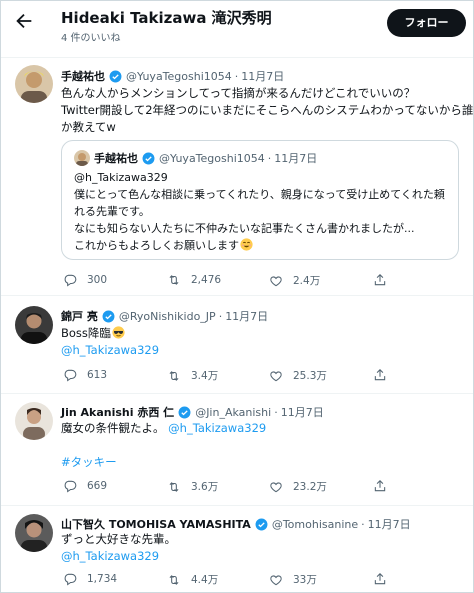  What do you see at coordinates (117, 412) in the screenshot?
I see `display-name: Jin Akanishi 赤西 仁` at bounding box center [117, 412].